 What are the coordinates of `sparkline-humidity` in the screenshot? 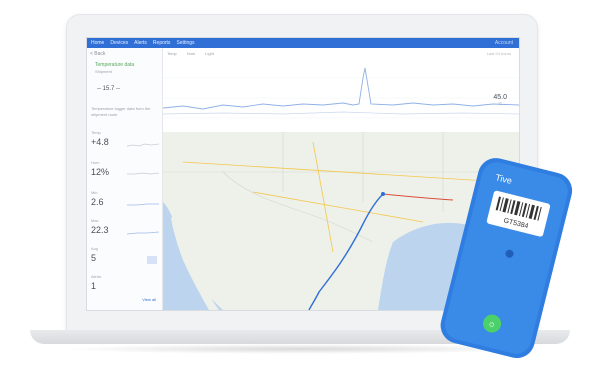 It's located at (143, 173).